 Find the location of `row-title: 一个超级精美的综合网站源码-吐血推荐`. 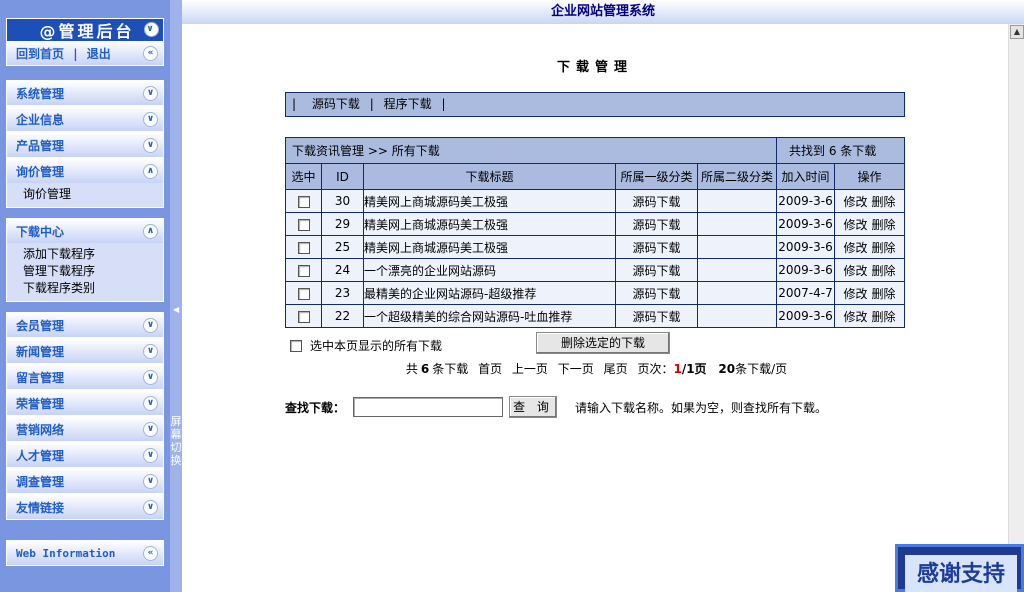

row-title: 一个超级精美的综合网站源码-吐血推荐 is located at coordinates (489, 316).